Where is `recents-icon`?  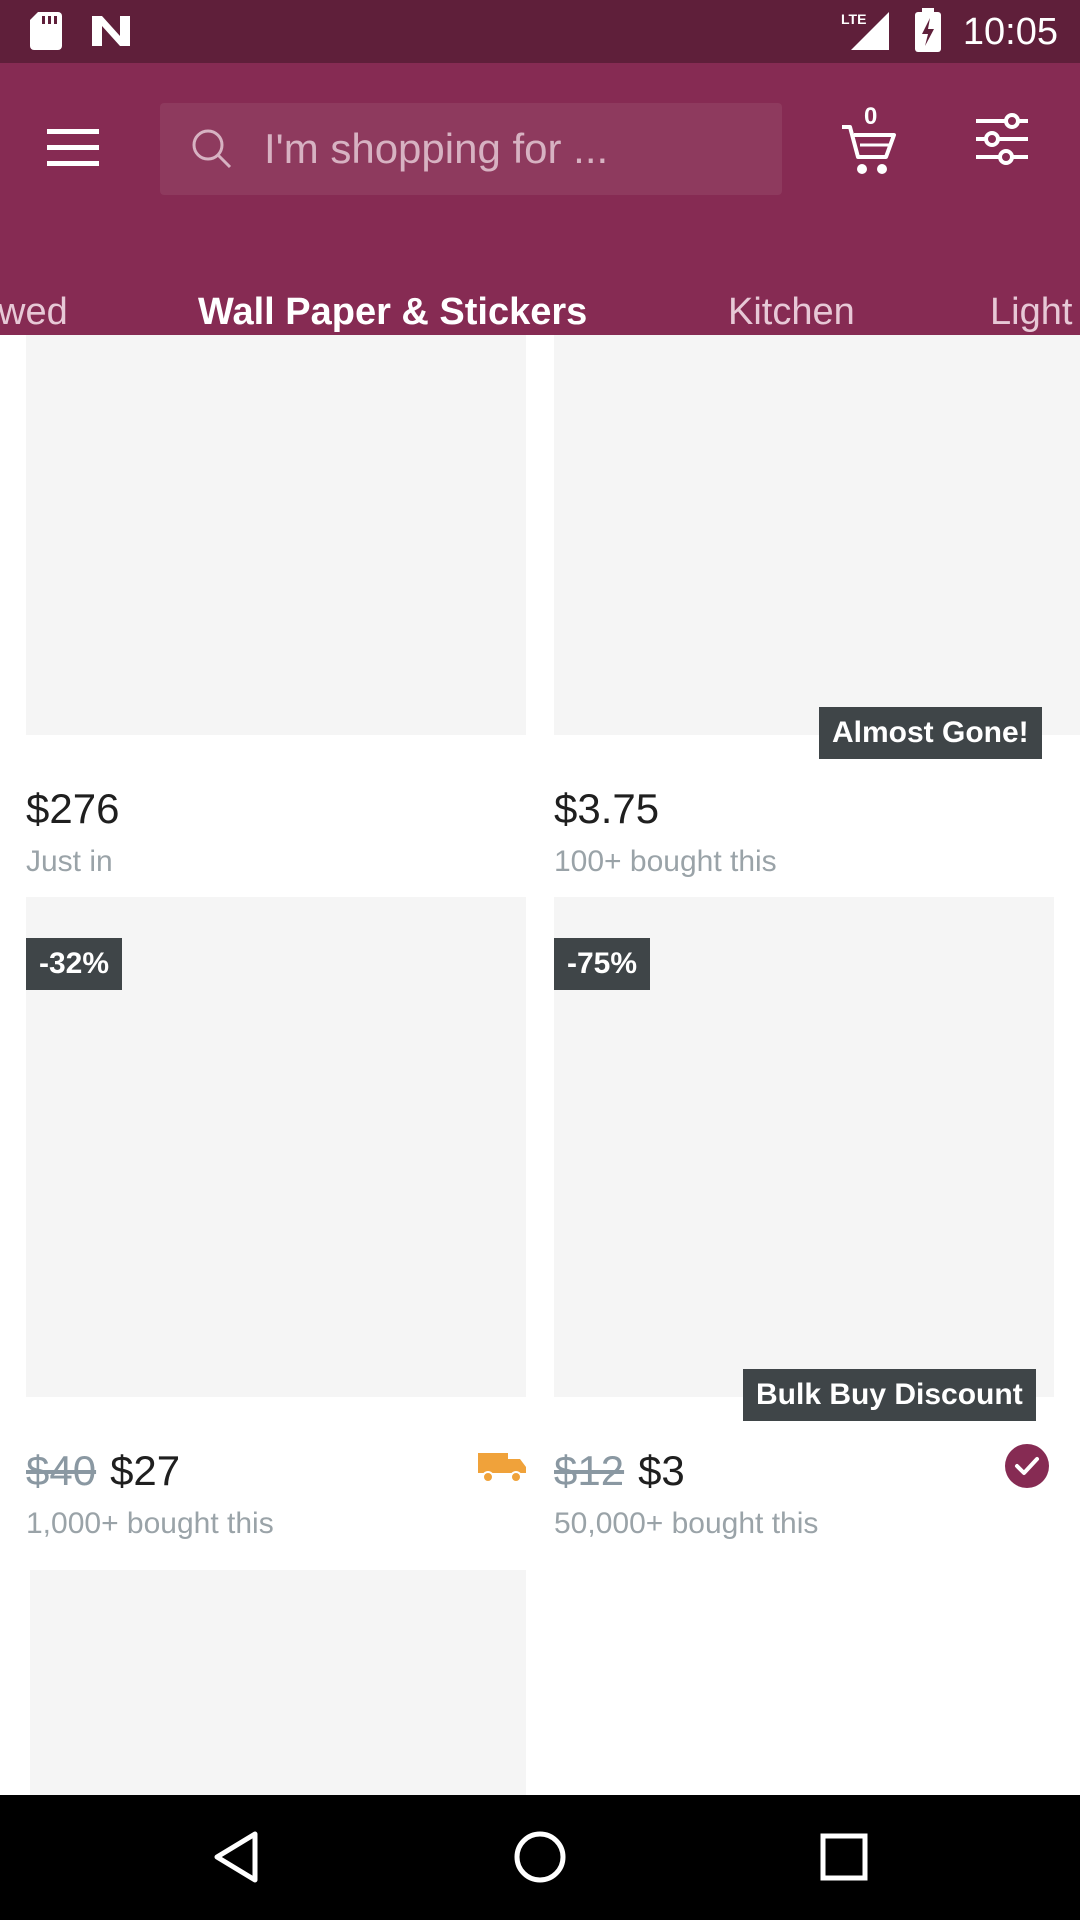
recents-icon is located at coordinates (844, 1857).